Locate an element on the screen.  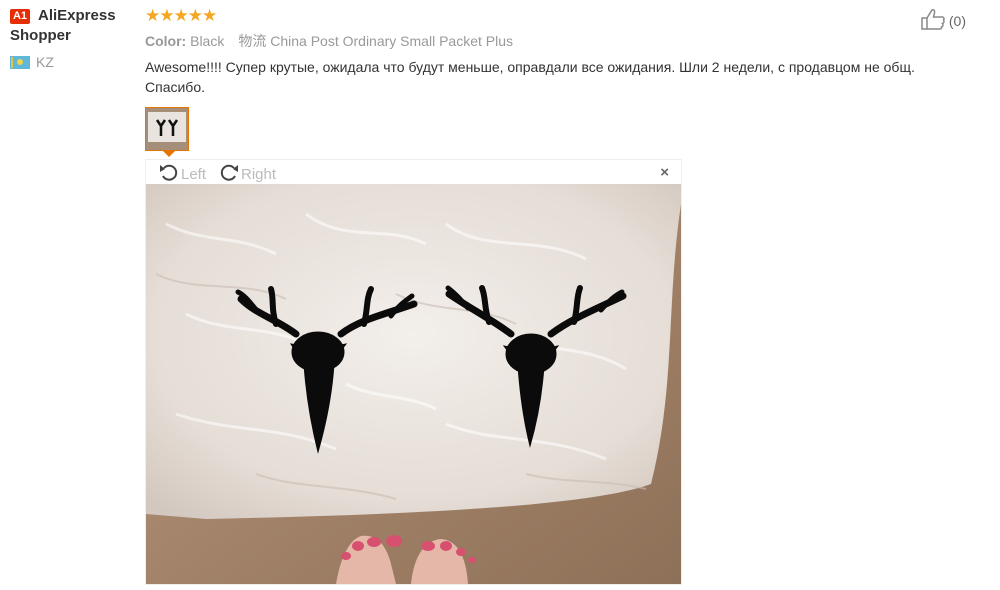
reviewer-name-row: A1 AliExpress Shopper is located at coordinates (75, 26).